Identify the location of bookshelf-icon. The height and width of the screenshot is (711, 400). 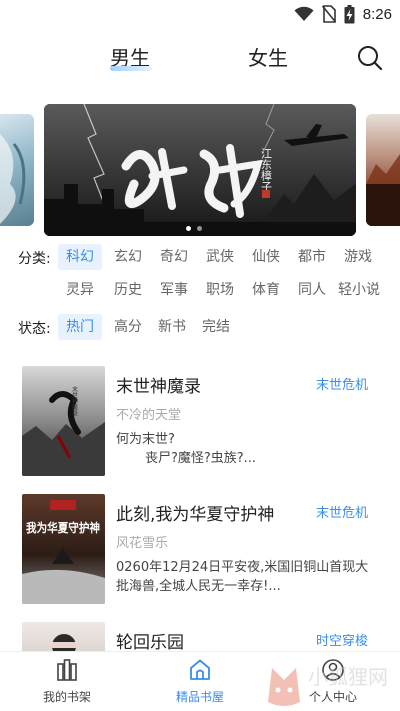
(67, 670).